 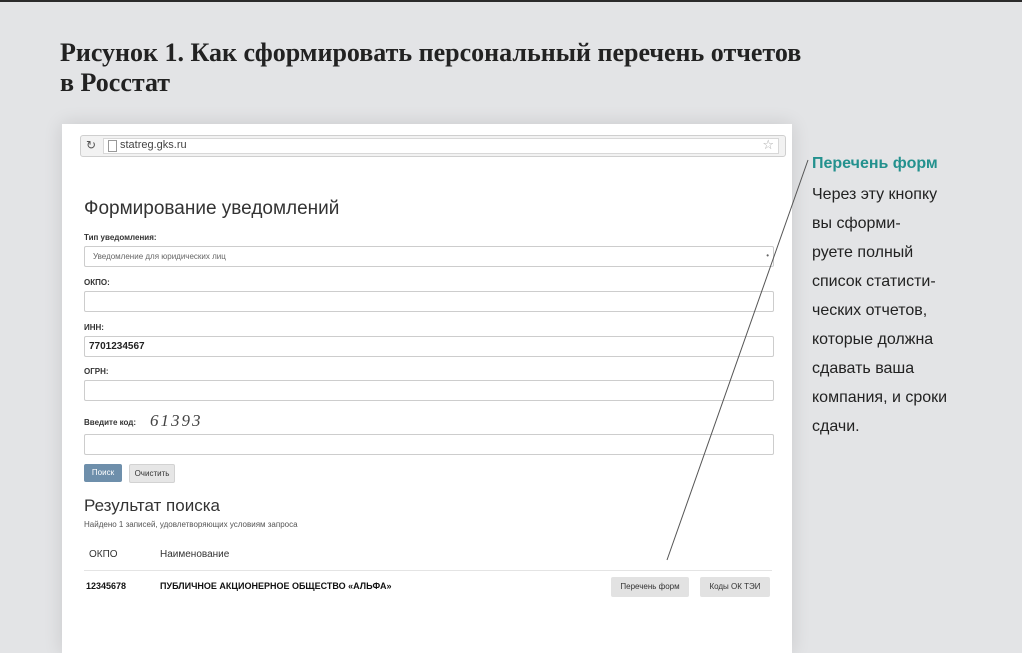 I want to click on callout-line: список статисти-, so click(x=874, y=281).